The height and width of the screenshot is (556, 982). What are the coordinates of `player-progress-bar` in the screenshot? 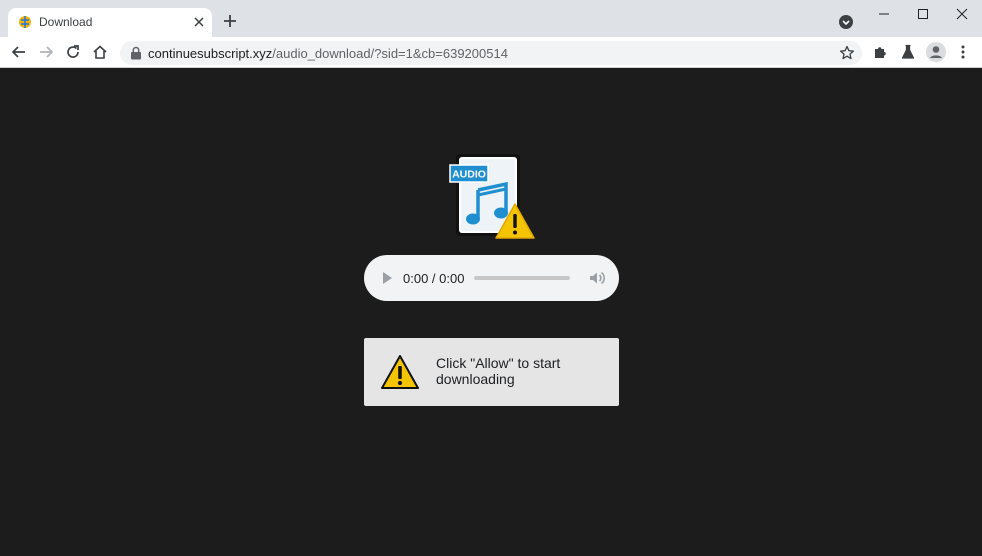 It's located at (522, 278).